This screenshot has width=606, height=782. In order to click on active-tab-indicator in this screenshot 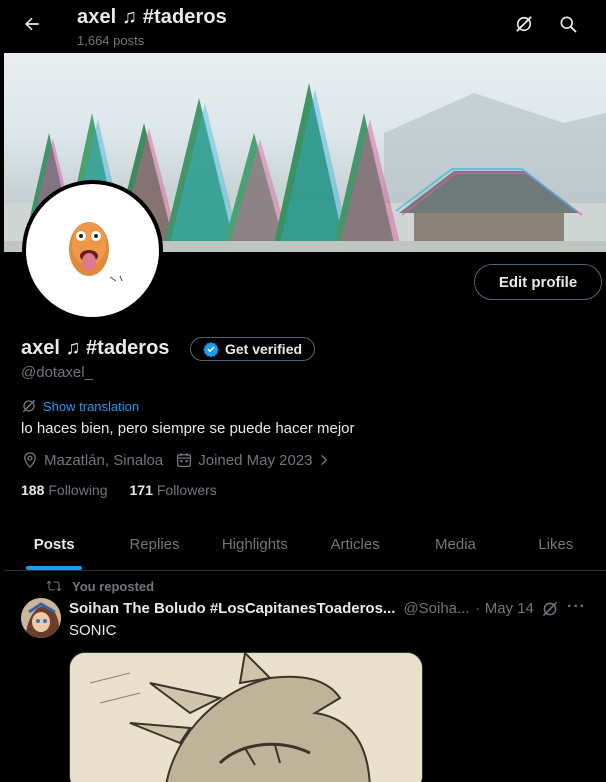, I will do `click(54, 568)`.